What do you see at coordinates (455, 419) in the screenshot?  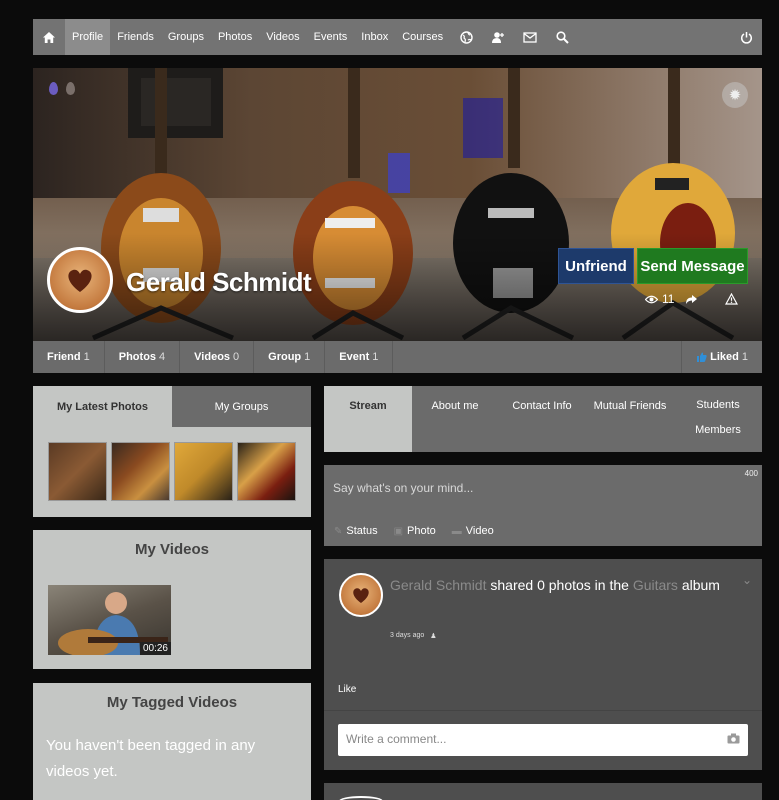 I see `tab-about-me: About me` at bounding box center [455, 419].